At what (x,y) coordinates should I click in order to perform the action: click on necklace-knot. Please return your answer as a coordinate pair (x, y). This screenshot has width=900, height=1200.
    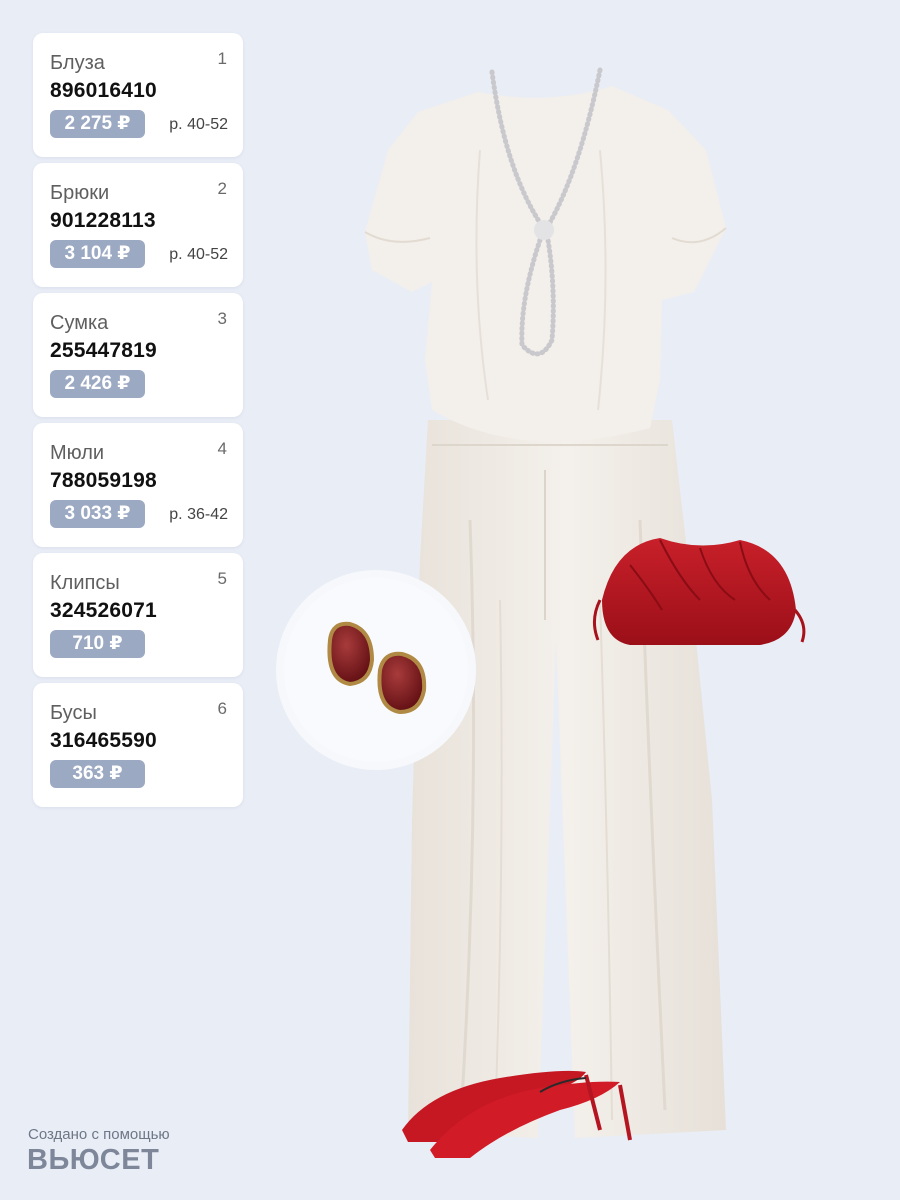
    Looking at the image, I should click on (544, 230).